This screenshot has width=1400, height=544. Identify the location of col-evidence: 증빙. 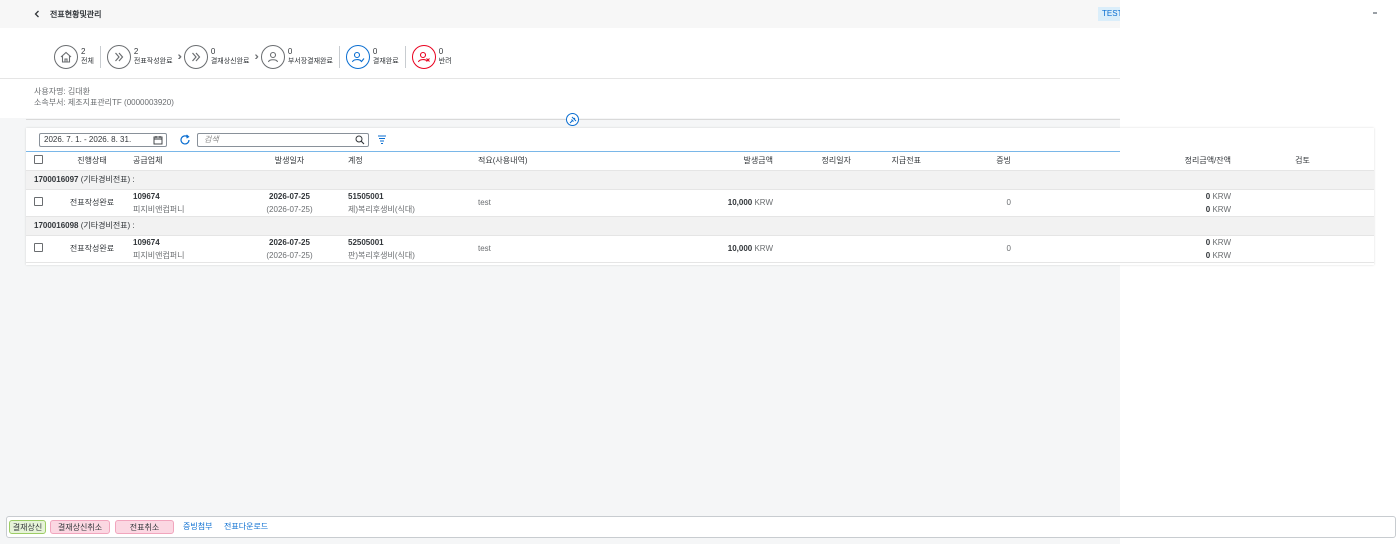
(966, 161).